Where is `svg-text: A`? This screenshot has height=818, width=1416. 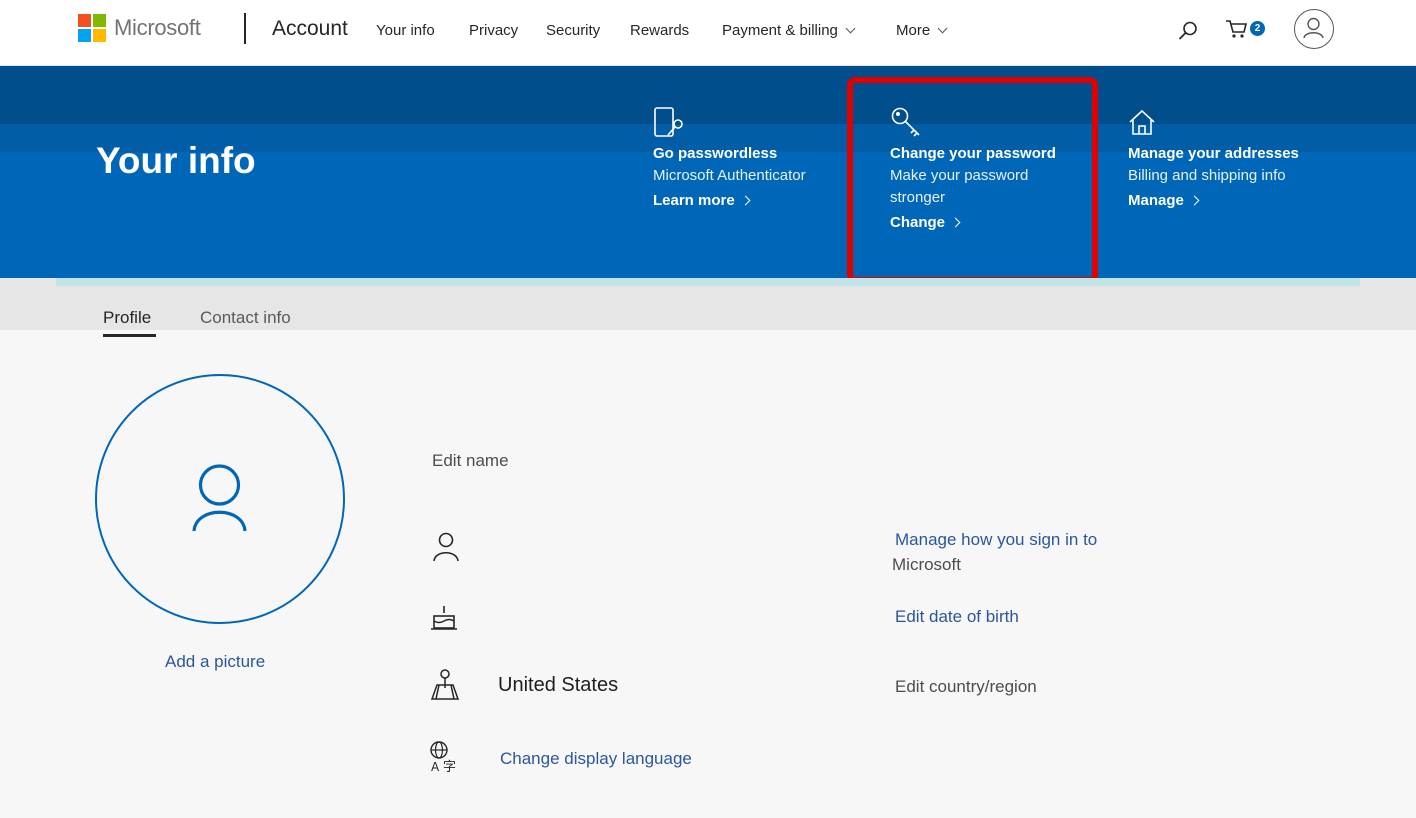
svg-text: A is located at coordinates (435, 767).